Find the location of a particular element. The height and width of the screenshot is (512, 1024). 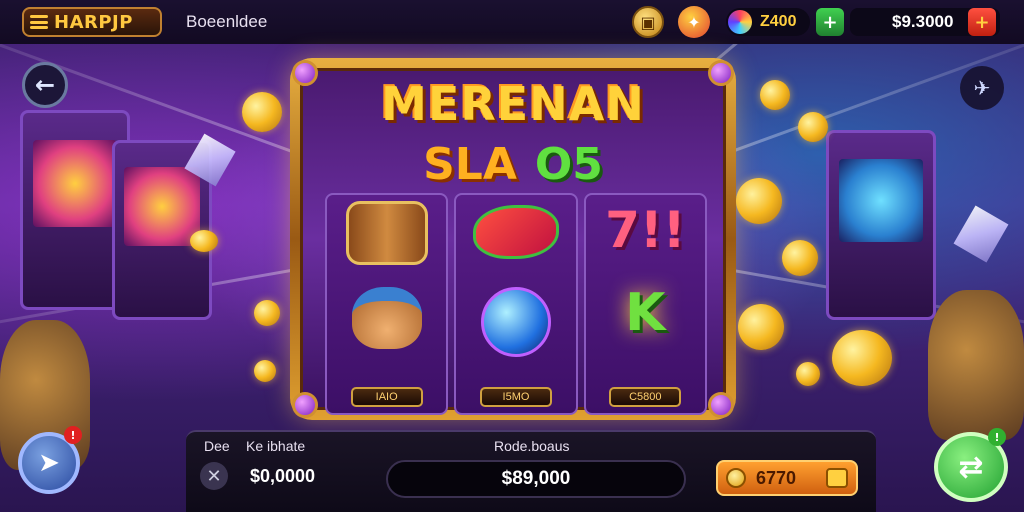

win-value: $89,000 is located at coordinates (536, 478).